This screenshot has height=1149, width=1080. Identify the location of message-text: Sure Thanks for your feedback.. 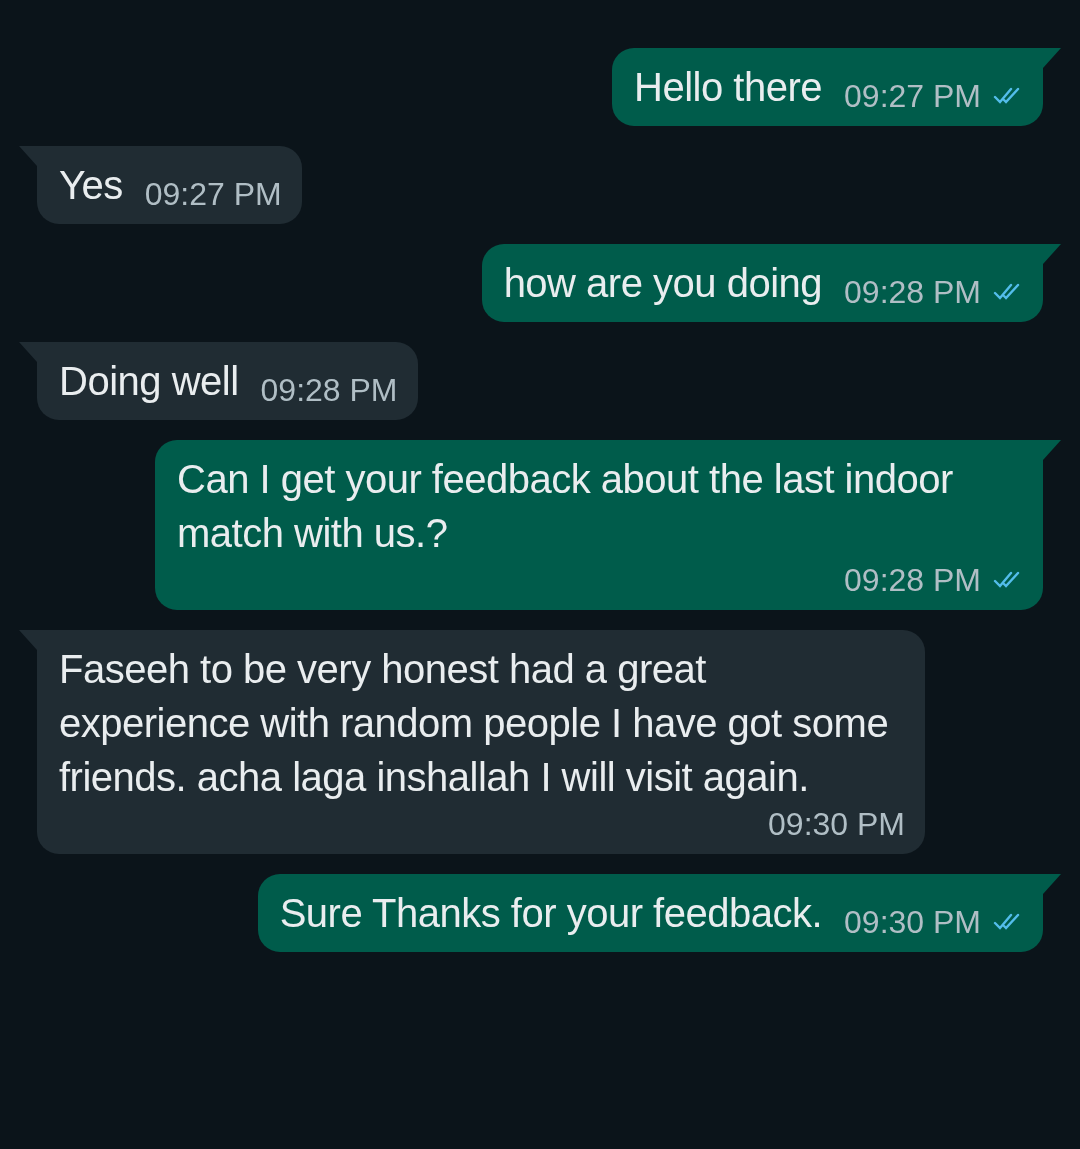
(551, 913).